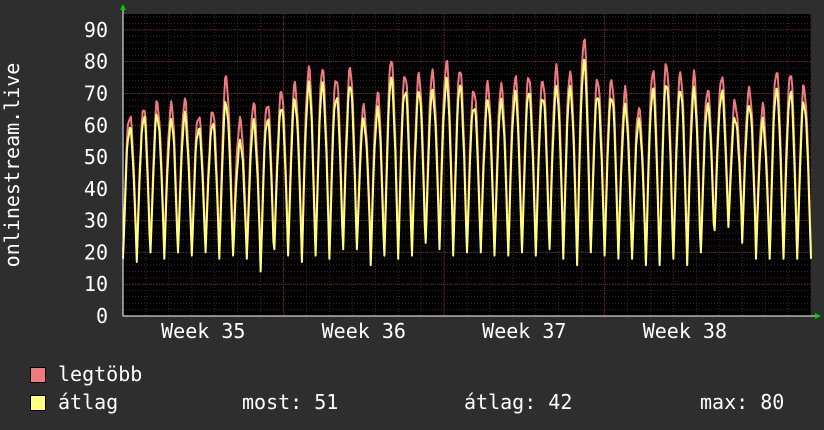  Describe the element at coordinates (96, 221) in the screenshot. I see `y-tick-label: 30` at that location.